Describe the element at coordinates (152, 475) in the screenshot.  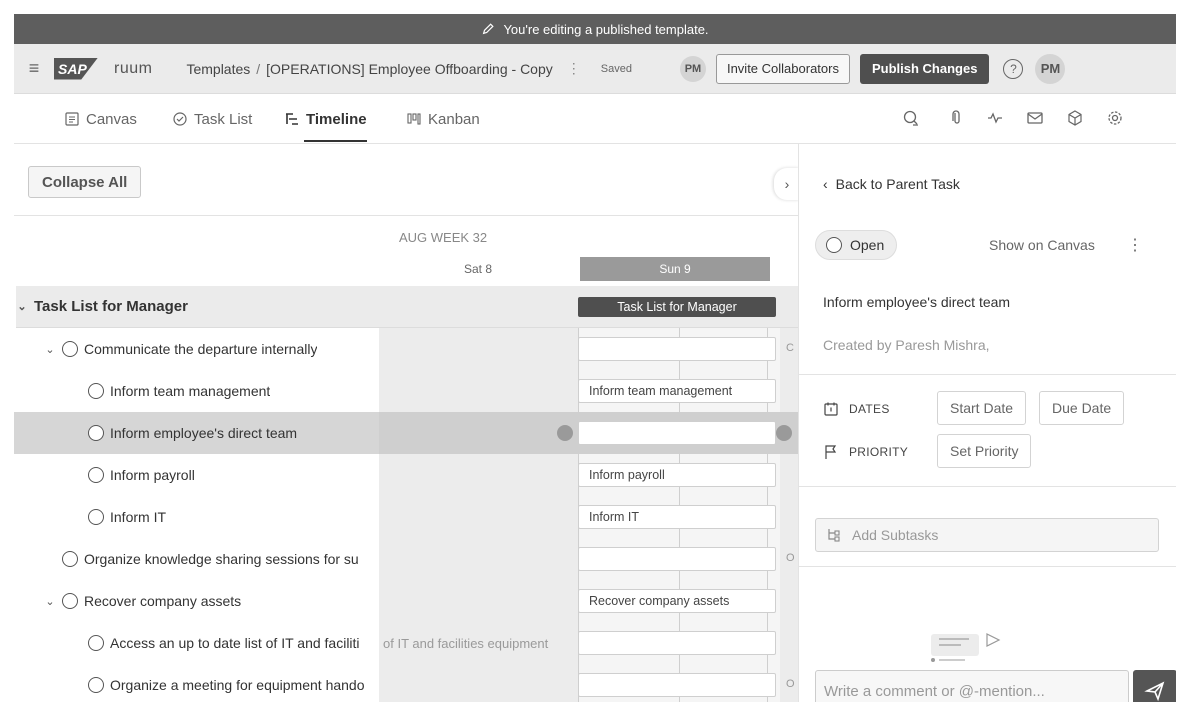
I see `task-name: Inform payroll` at that location.